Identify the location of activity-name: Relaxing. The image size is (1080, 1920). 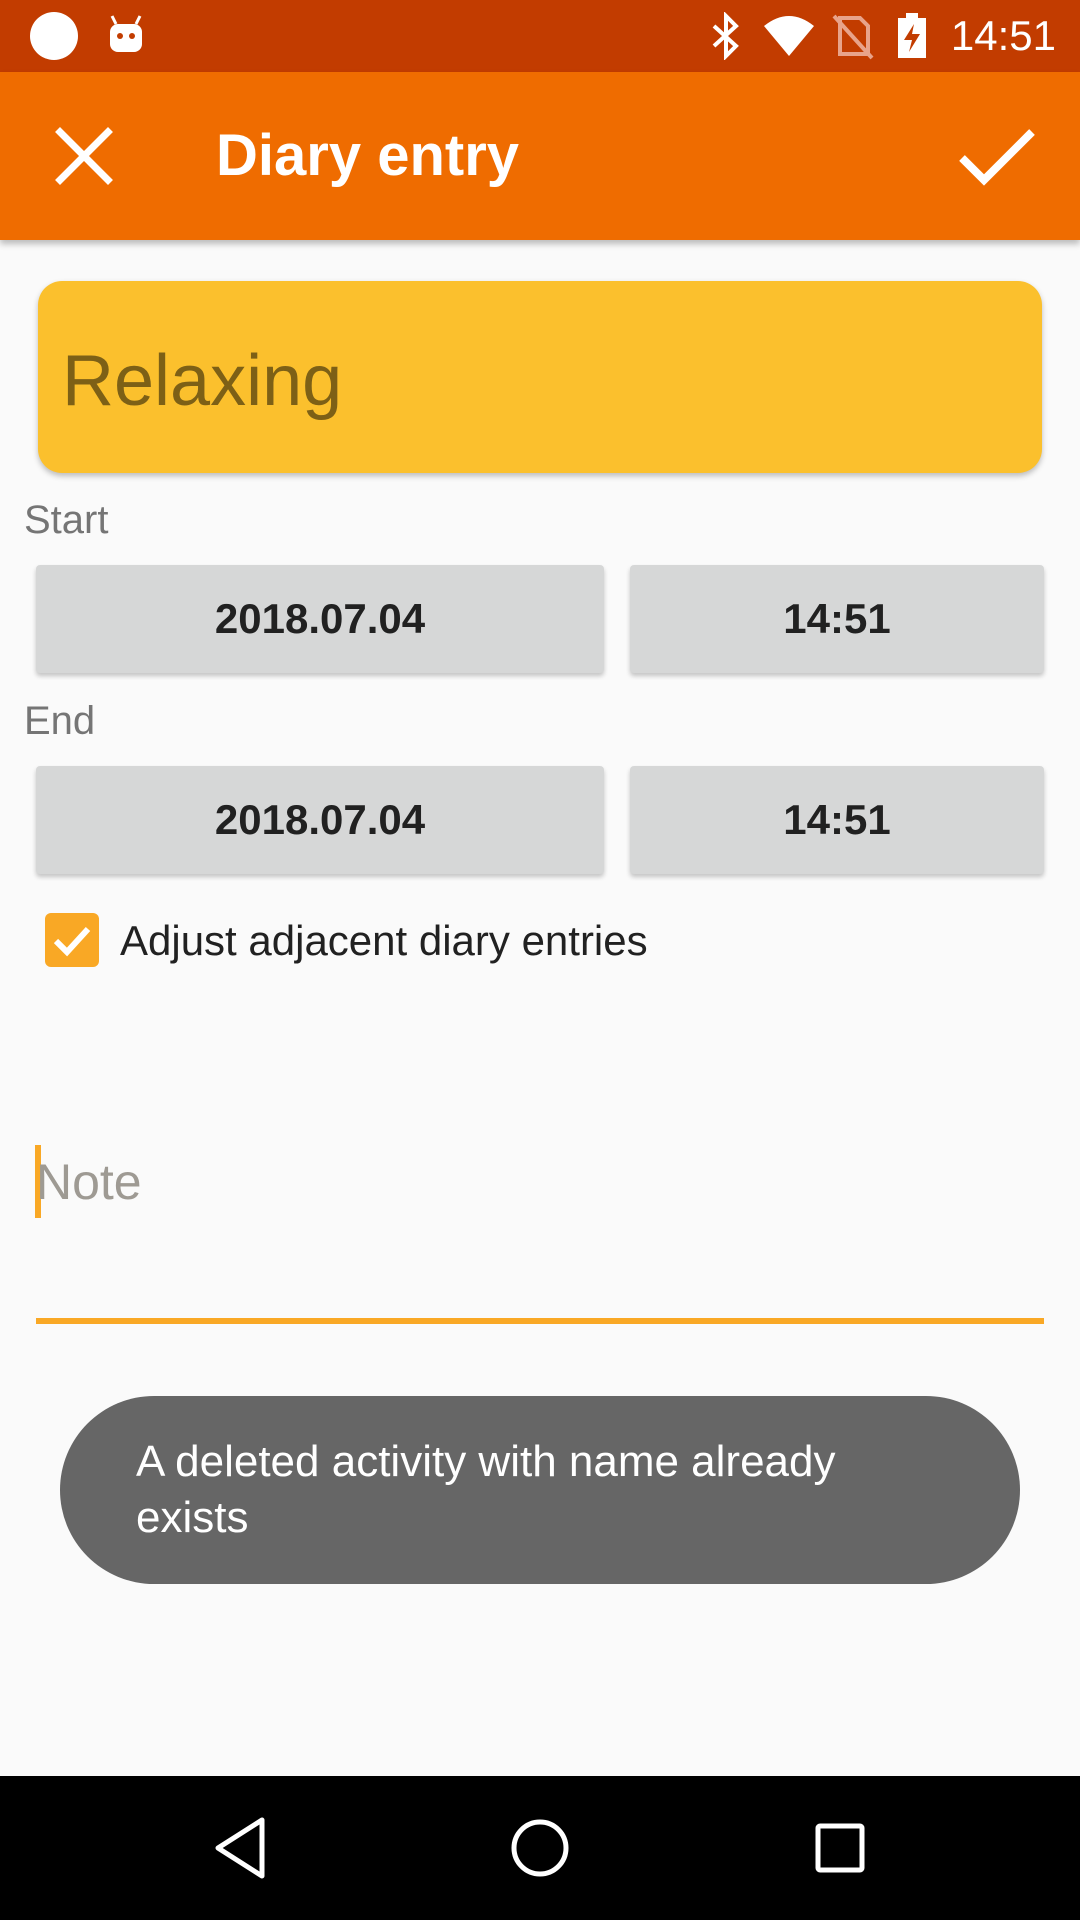
(202, 381).